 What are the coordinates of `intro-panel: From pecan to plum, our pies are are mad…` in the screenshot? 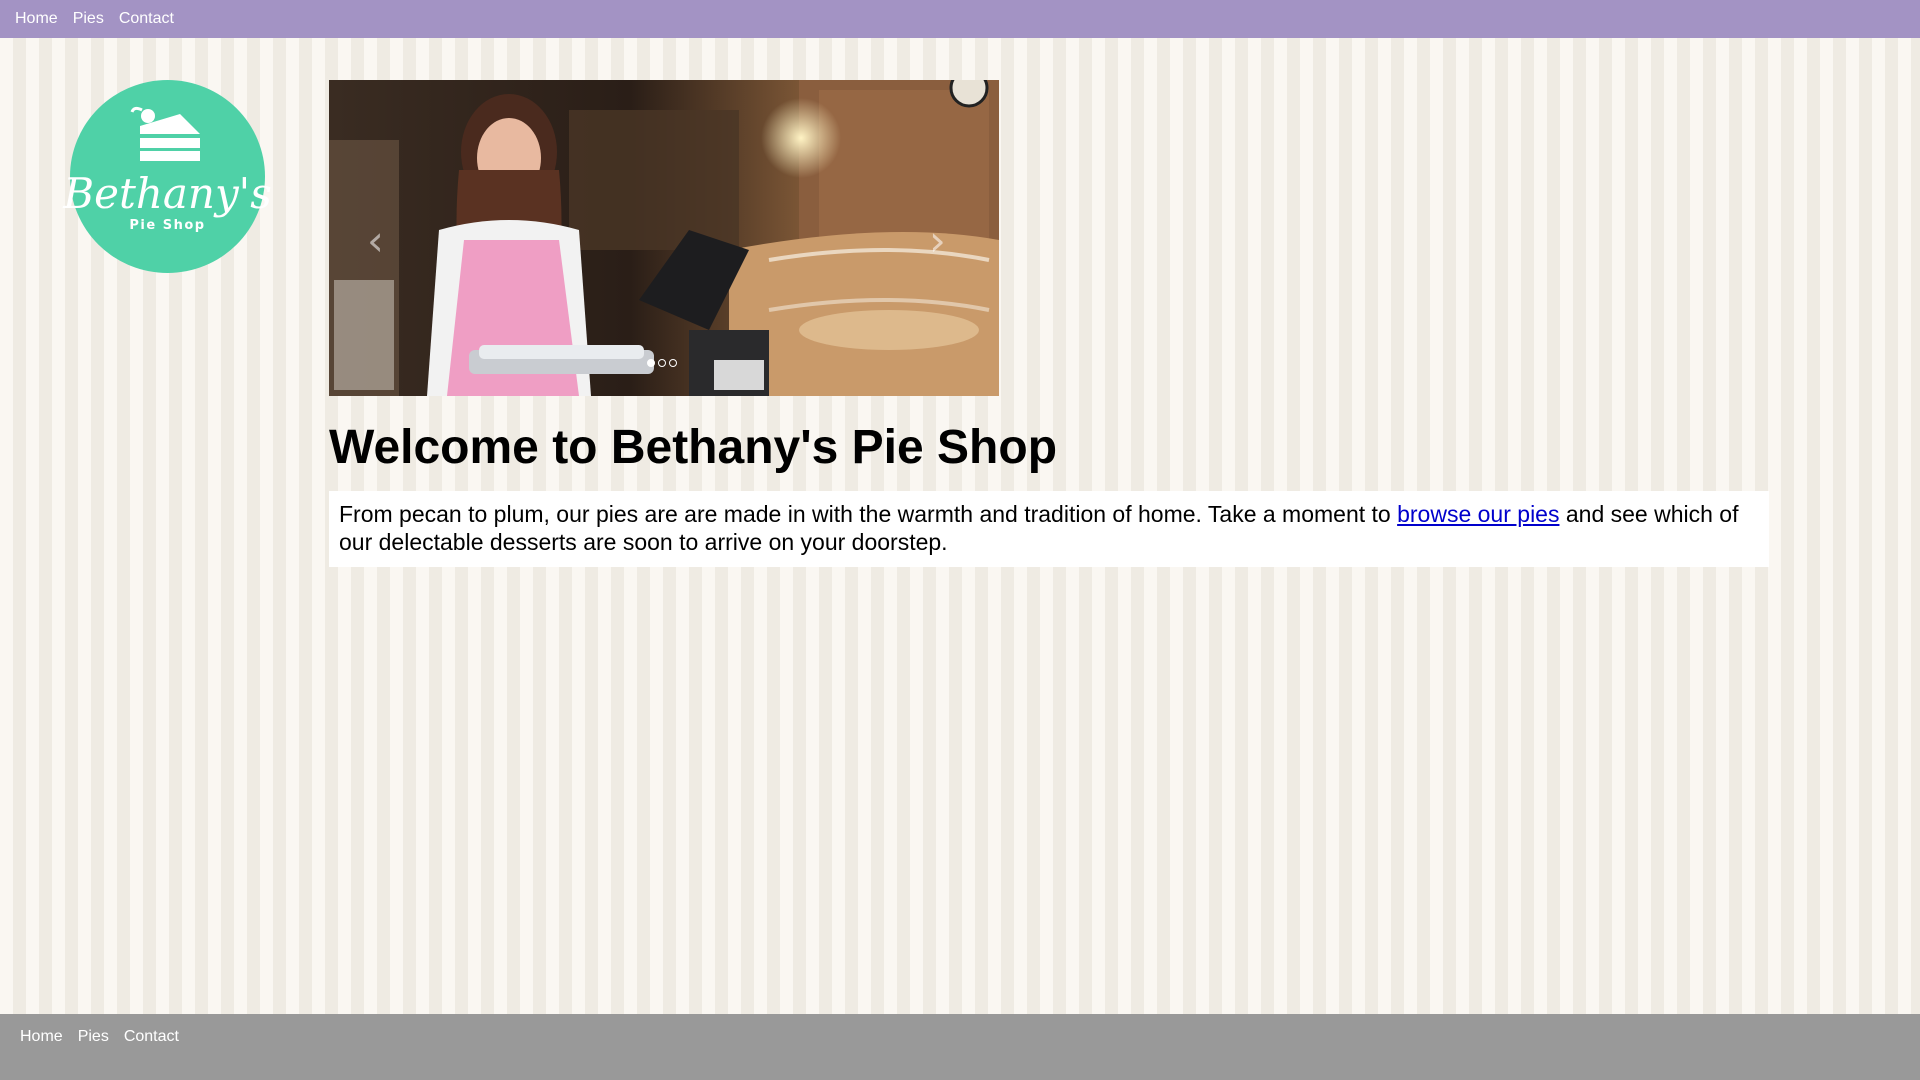 It's located at (1049, 529).